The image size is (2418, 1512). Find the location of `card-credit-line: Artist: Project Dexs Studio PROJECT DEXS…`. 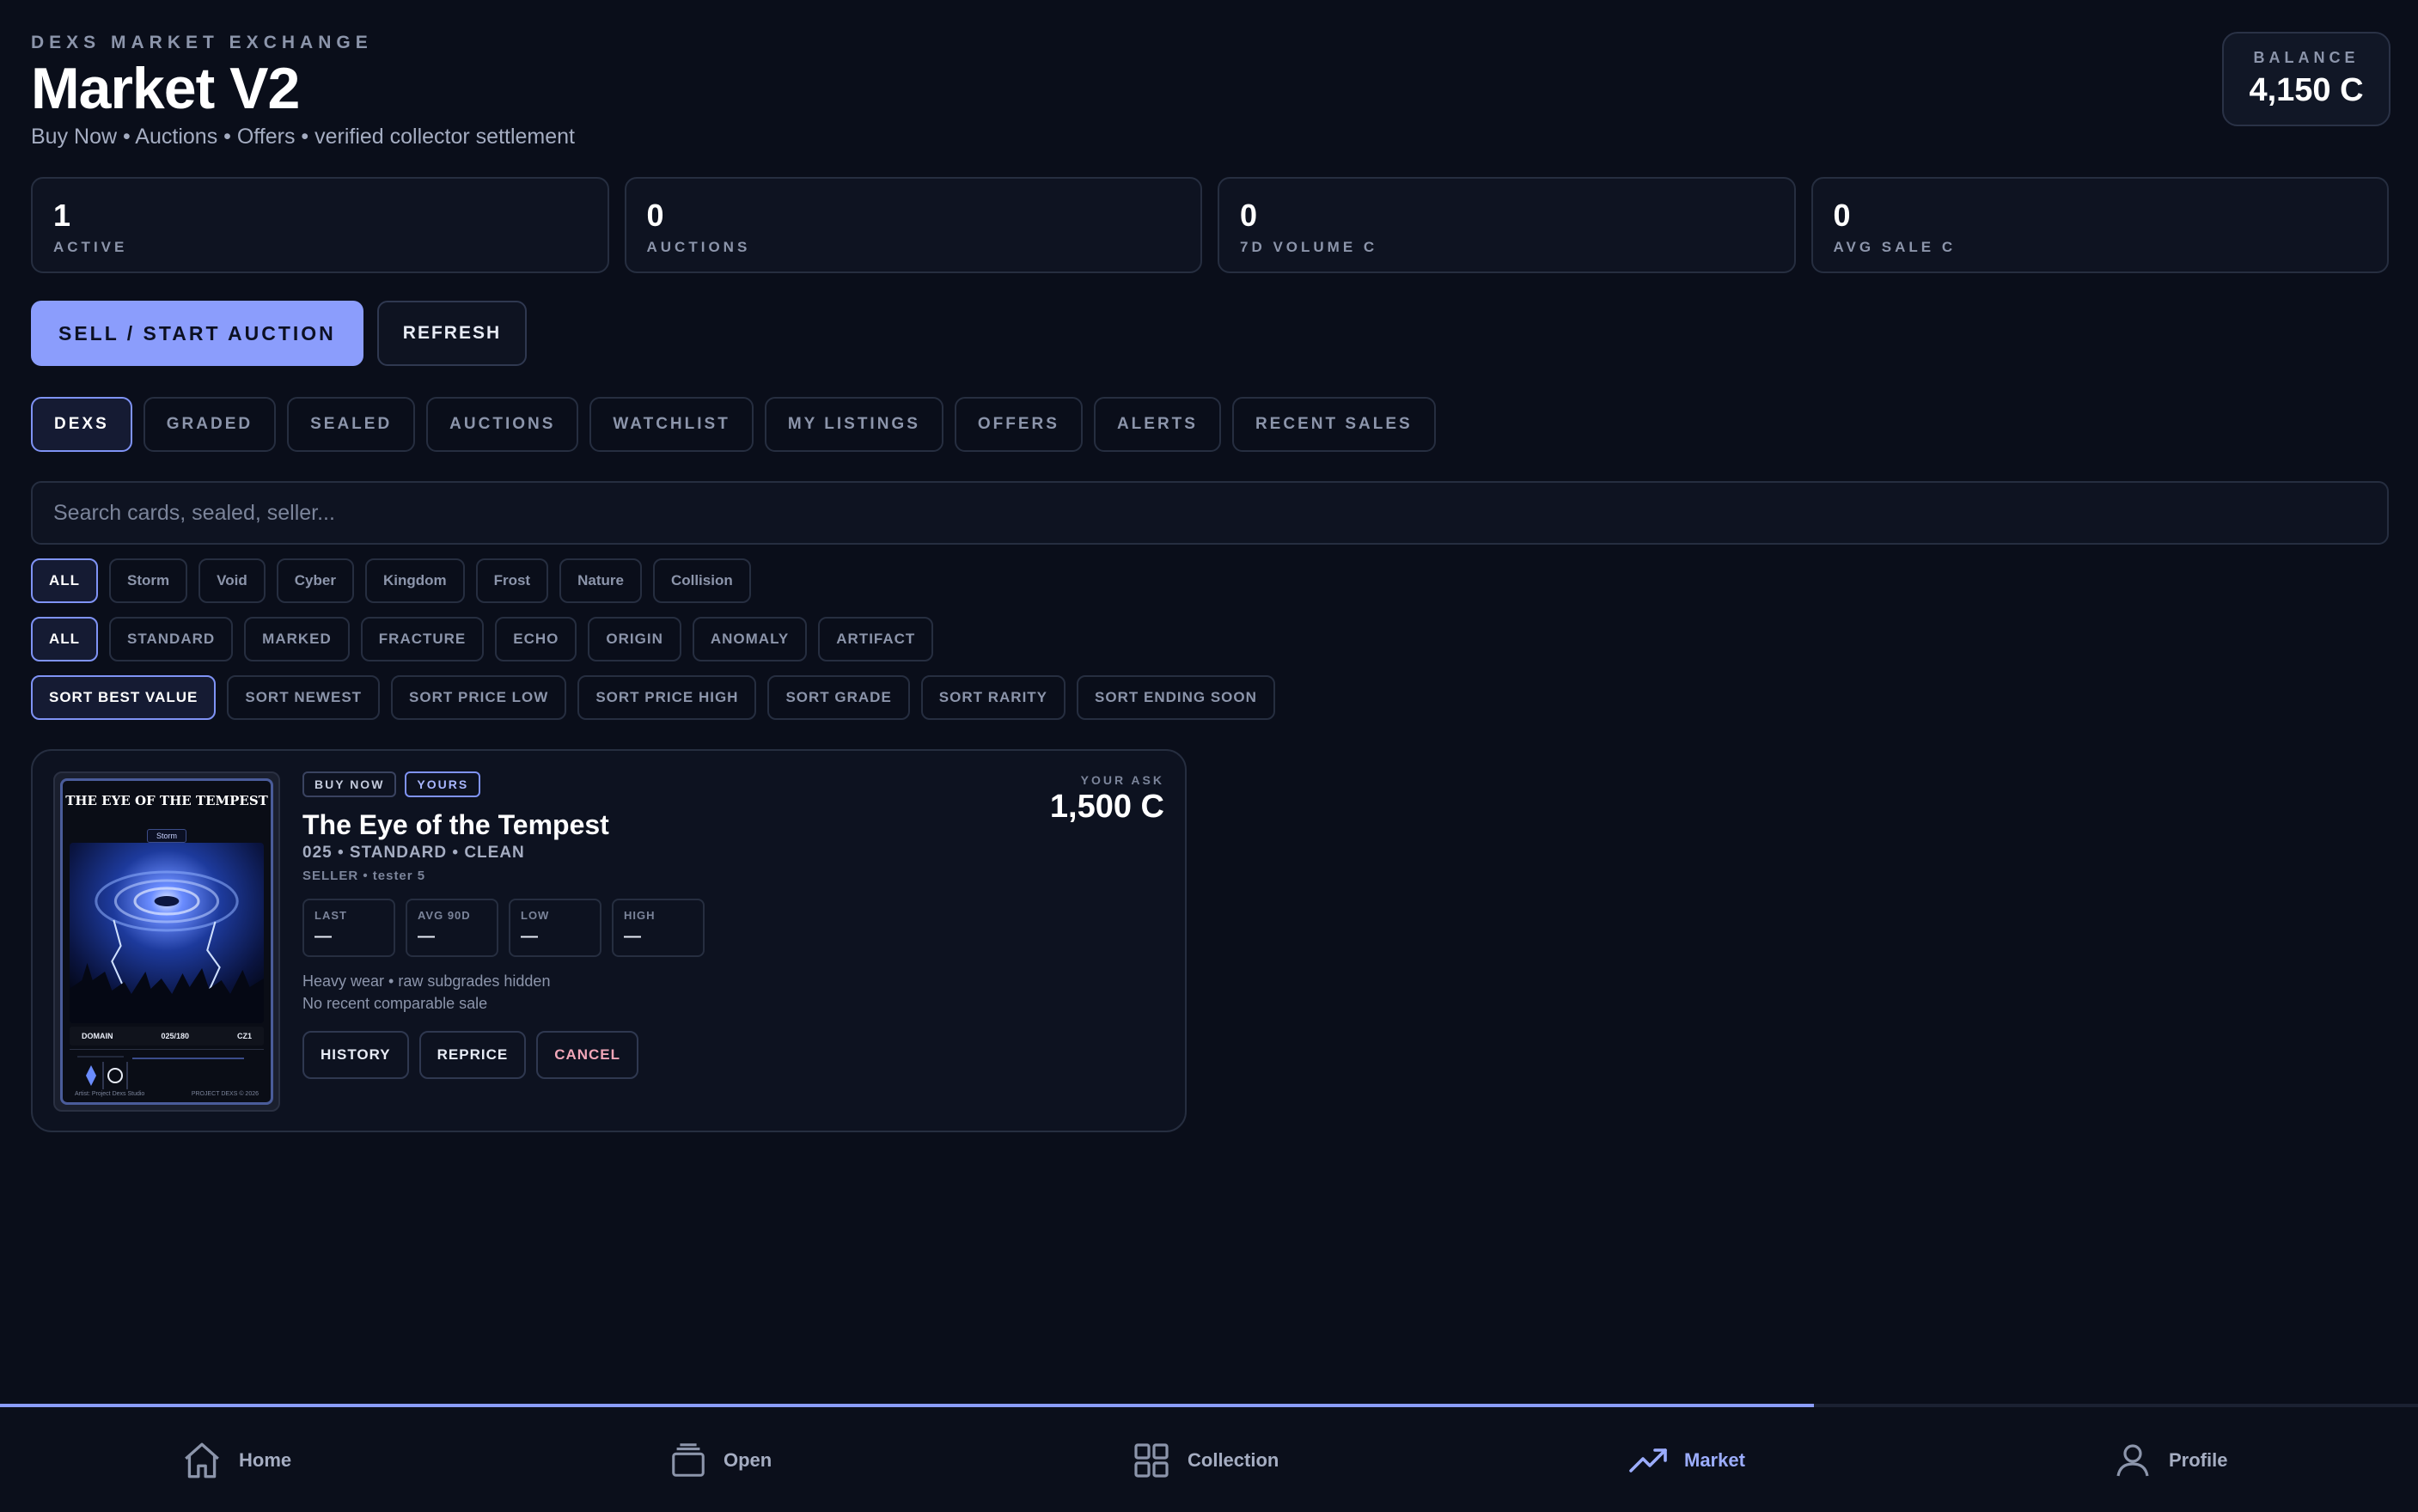

card-credit-line: Artist: Project Dexs Studio PROJECT DEXS… is located at coordinates (167, 1094).